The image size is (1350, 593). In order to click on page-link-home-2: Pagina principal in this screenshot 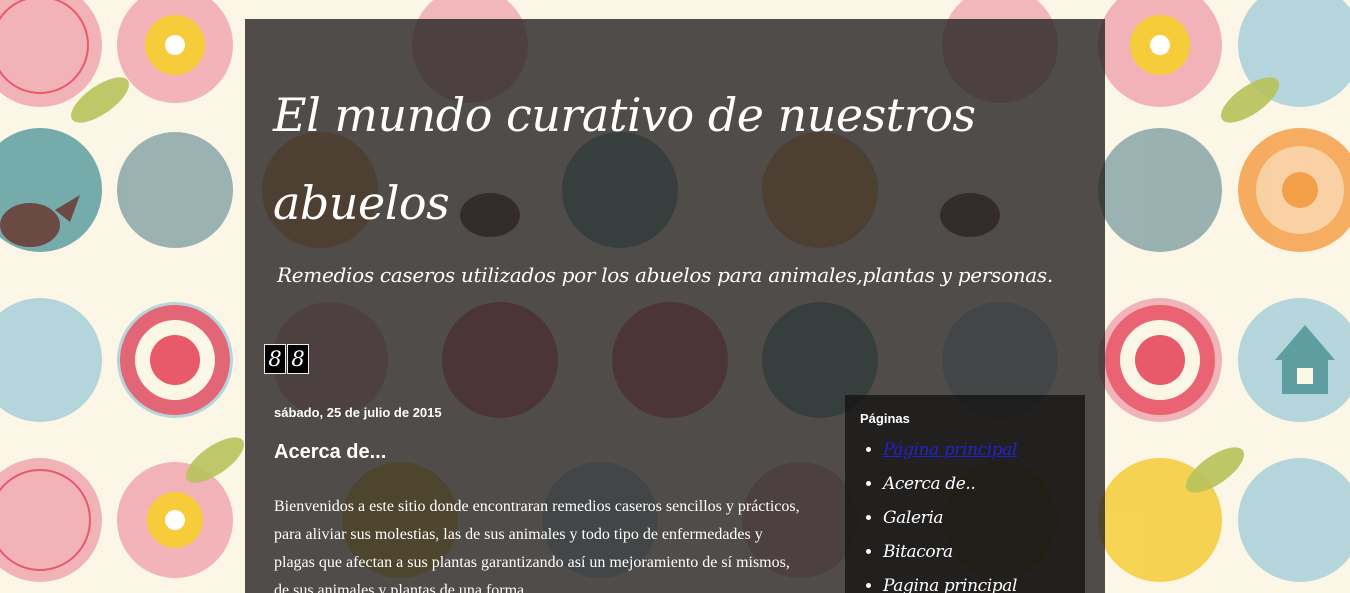, I will do `click(950, 584)`.